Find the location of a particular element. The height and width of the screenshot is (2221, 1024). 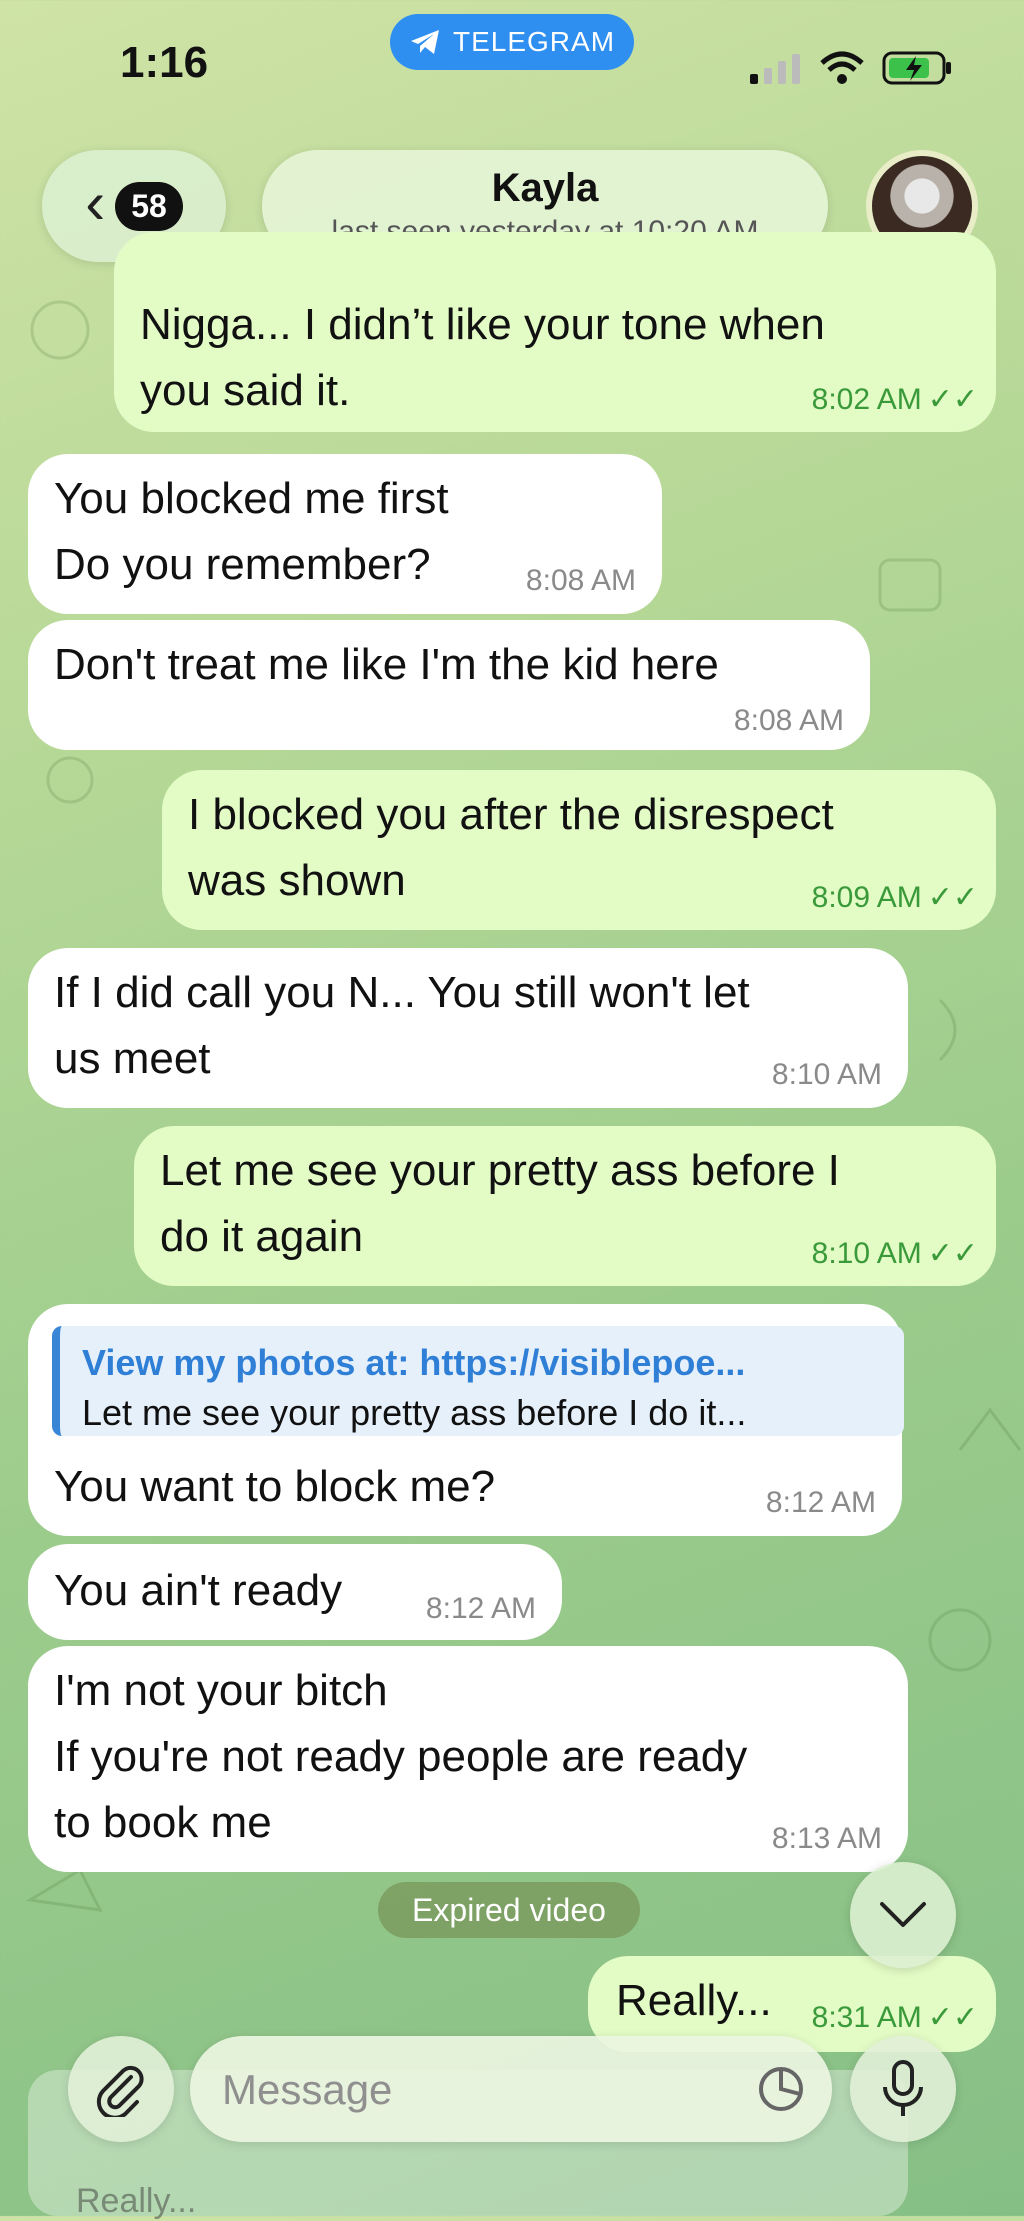

scroll-to-bottom-button is located at coordinates (903, 1915).